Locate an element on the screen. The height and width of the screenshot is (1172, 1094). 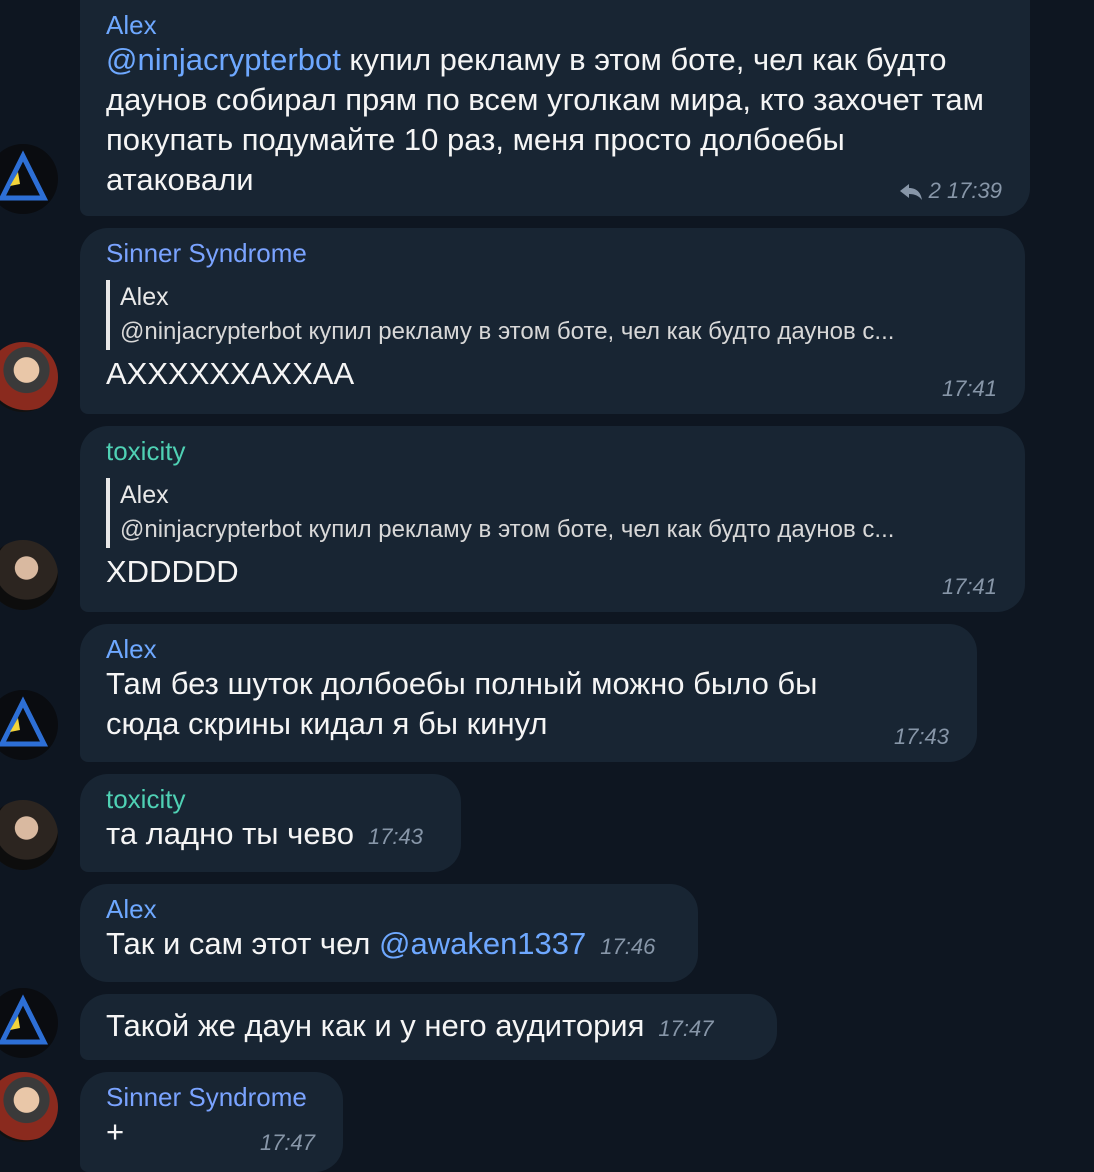
message-text: Так и сам этот чел @awaken1337 17:46 is located at coordinates (389, 945).